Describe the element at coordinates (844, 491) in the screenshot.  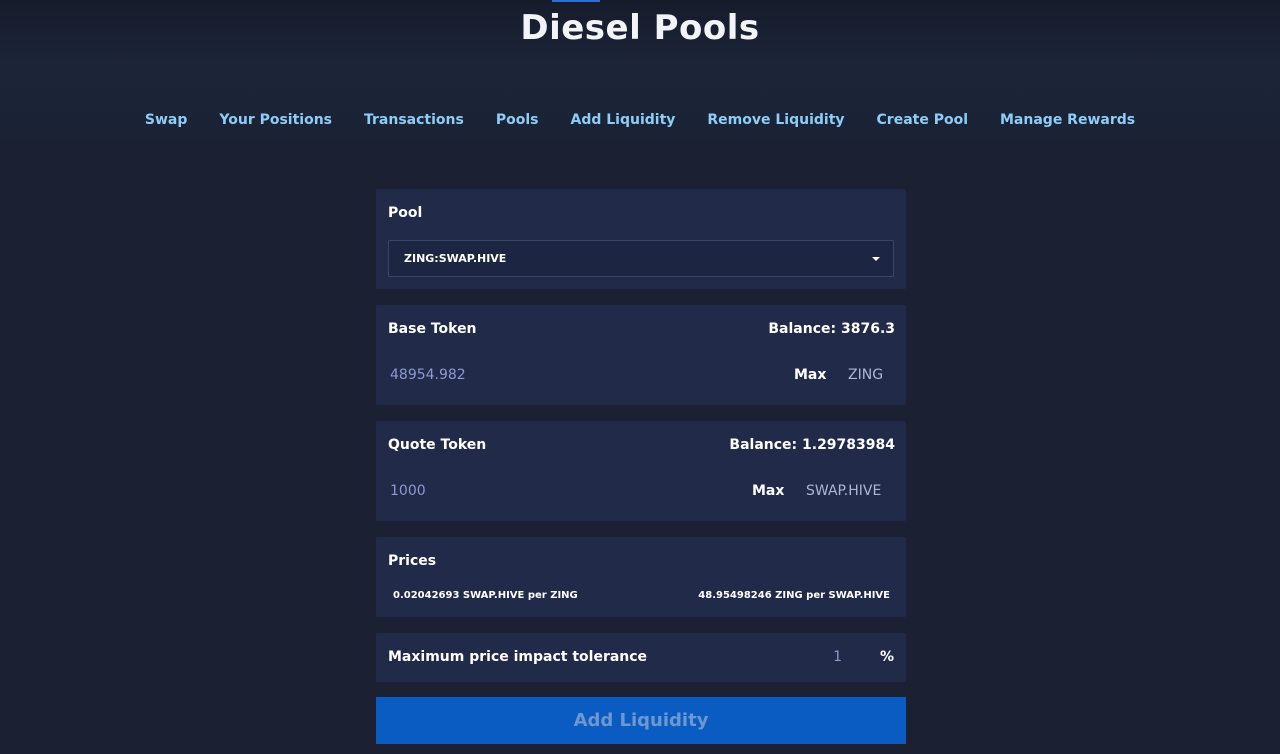
I see `quote-token-symbol: SWAP.HIVE` at that location.